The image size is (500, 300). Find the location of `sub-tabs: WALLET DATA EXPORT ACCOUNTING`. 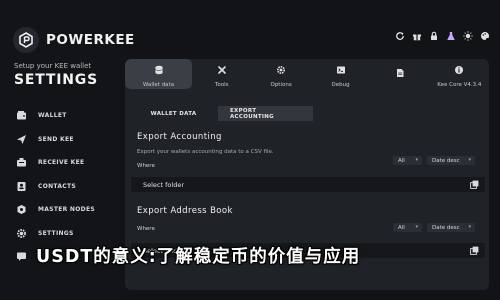

sub-tabs: WALLET DATA EXPORT ACCOUNTING is located at coordinates (221, 113).